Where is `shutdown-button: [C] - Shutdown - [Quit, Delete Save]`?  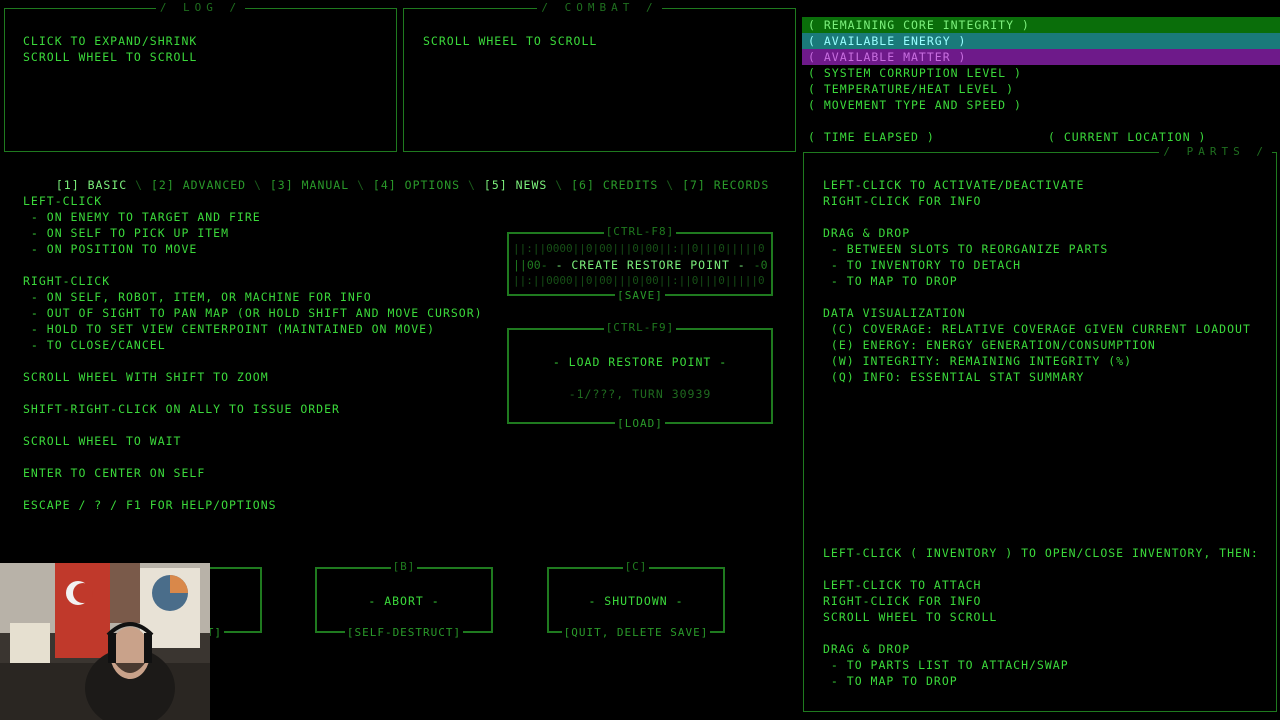 shutdown-button: [C] - Shutdown - [Quit, Delete Save] is located at coordinates (636, 599).